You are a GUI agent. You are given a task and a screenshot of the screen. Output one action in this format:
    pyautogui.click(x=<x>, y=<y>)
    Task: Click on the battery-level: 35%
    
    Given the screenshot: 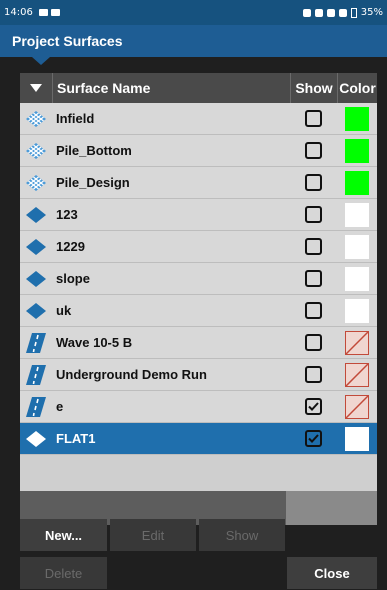 What is the action you would take?
    pyautogui.click(x=371, y=12)
    